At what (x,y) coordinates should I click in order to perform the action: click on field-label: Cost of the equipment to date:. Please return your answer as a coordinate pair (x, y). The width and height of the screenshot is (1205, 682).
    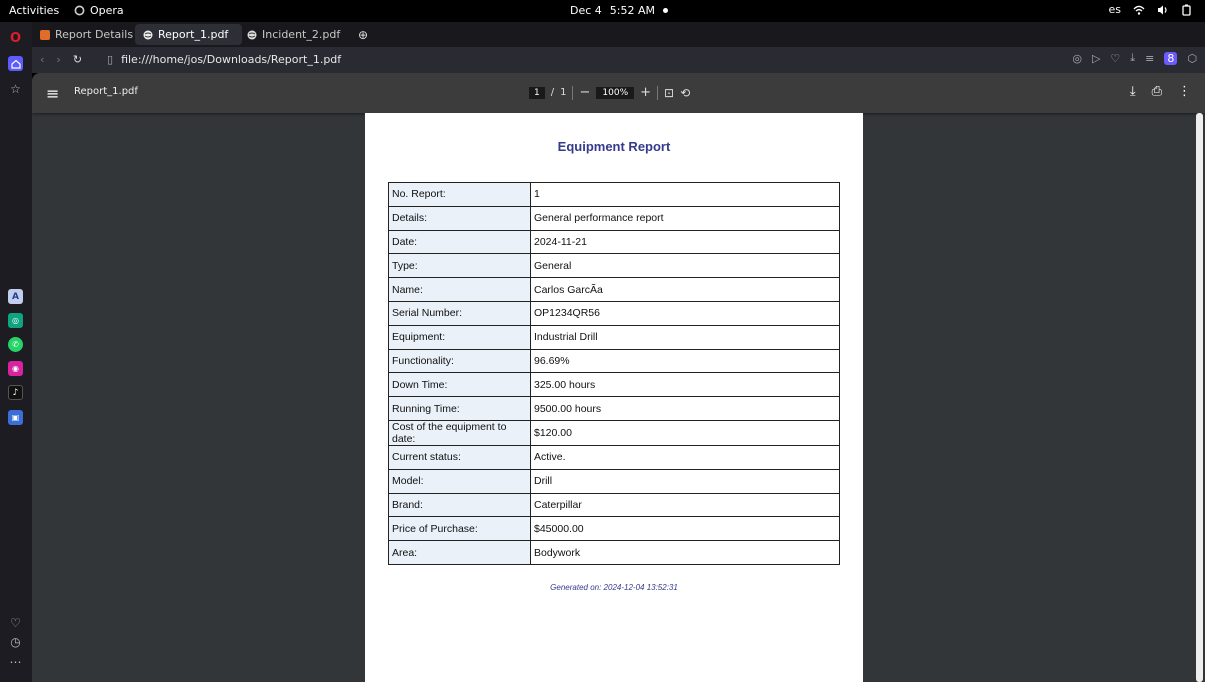
    Looking at the image, I should click on (459, 432).